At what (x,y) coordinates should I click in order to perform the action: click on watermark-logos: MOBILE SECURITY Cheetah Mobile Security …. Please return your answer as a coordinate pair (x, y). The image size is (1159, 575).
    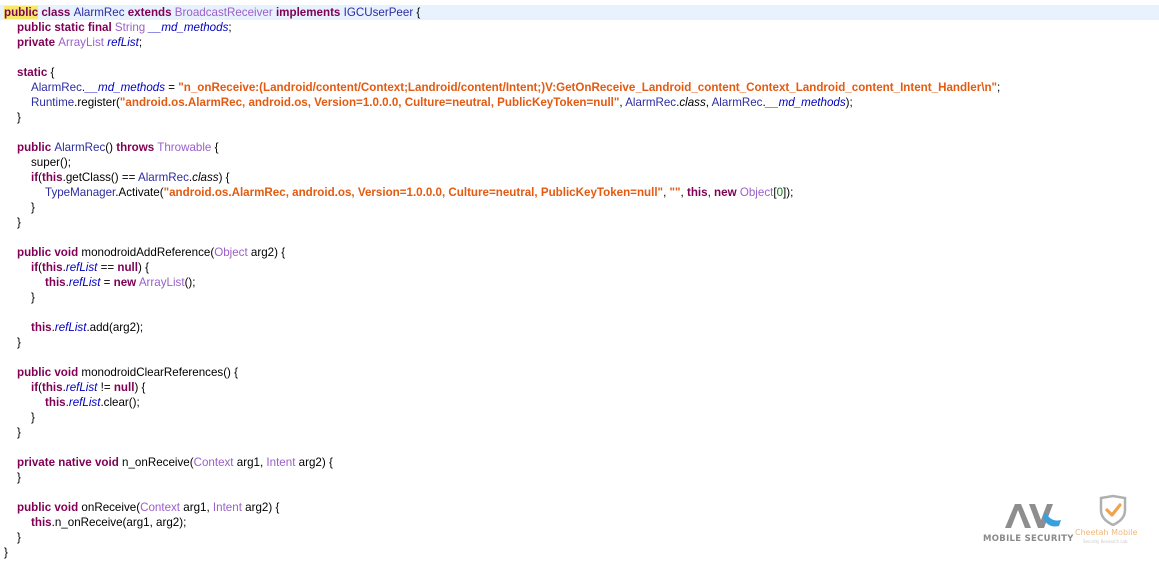
    Looking at the image, I should click on (1062, 520).